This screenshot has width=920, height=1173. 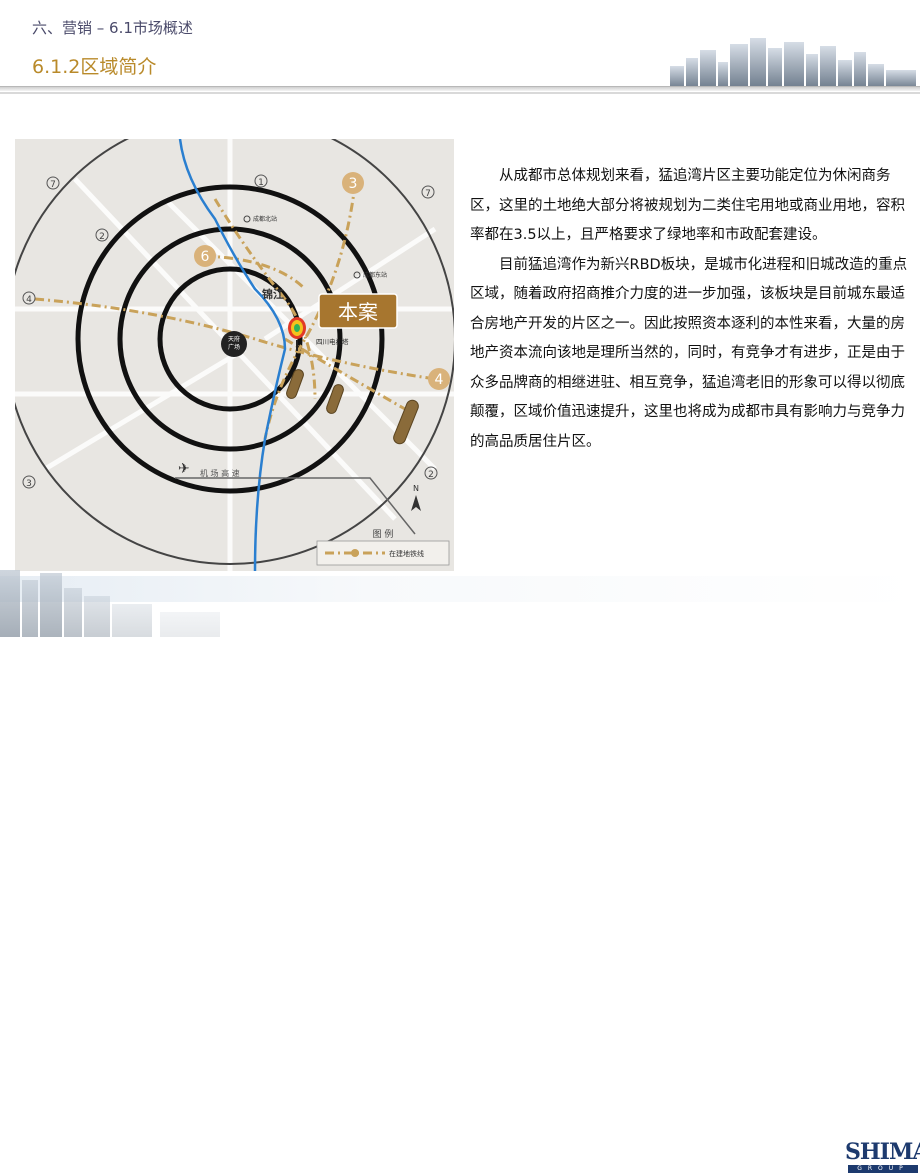 What do you see at coordinates (383, 547) in the screenshot?
I see `map-legend: 图 例 在建地铁线` at bounding box center [383, 547].